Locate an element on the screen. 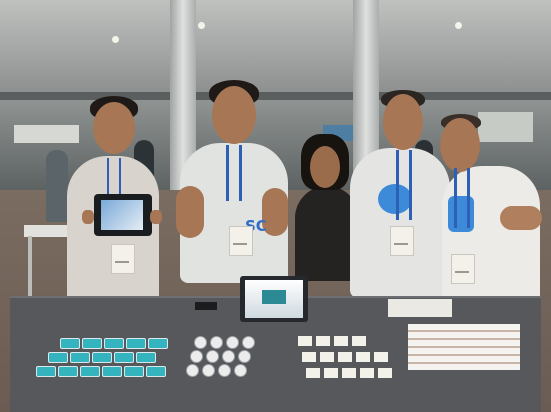 This screenshot has height=412, width=551. background-attendee is located at coordinates (57, 186).